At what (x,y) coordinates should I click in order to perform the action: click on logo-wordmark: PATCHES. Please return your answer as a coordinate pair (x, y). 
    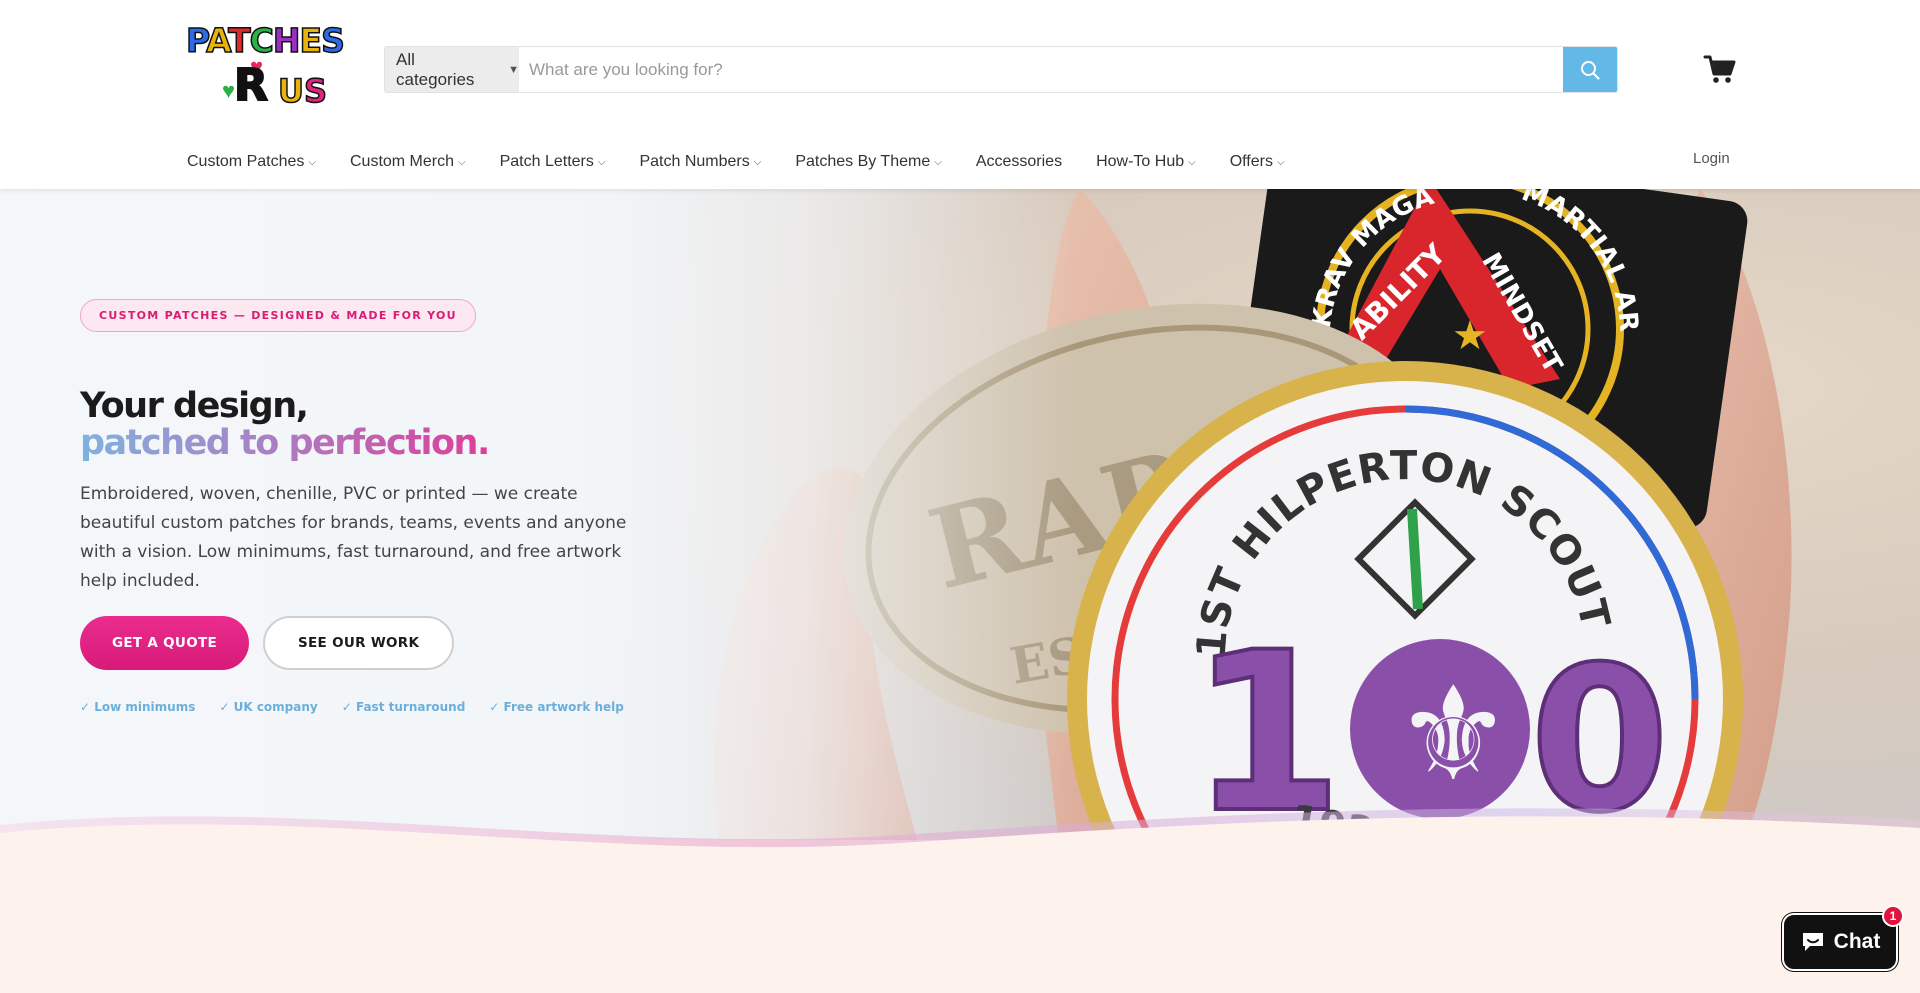
    Looking at the image, I should click on (265, 40).